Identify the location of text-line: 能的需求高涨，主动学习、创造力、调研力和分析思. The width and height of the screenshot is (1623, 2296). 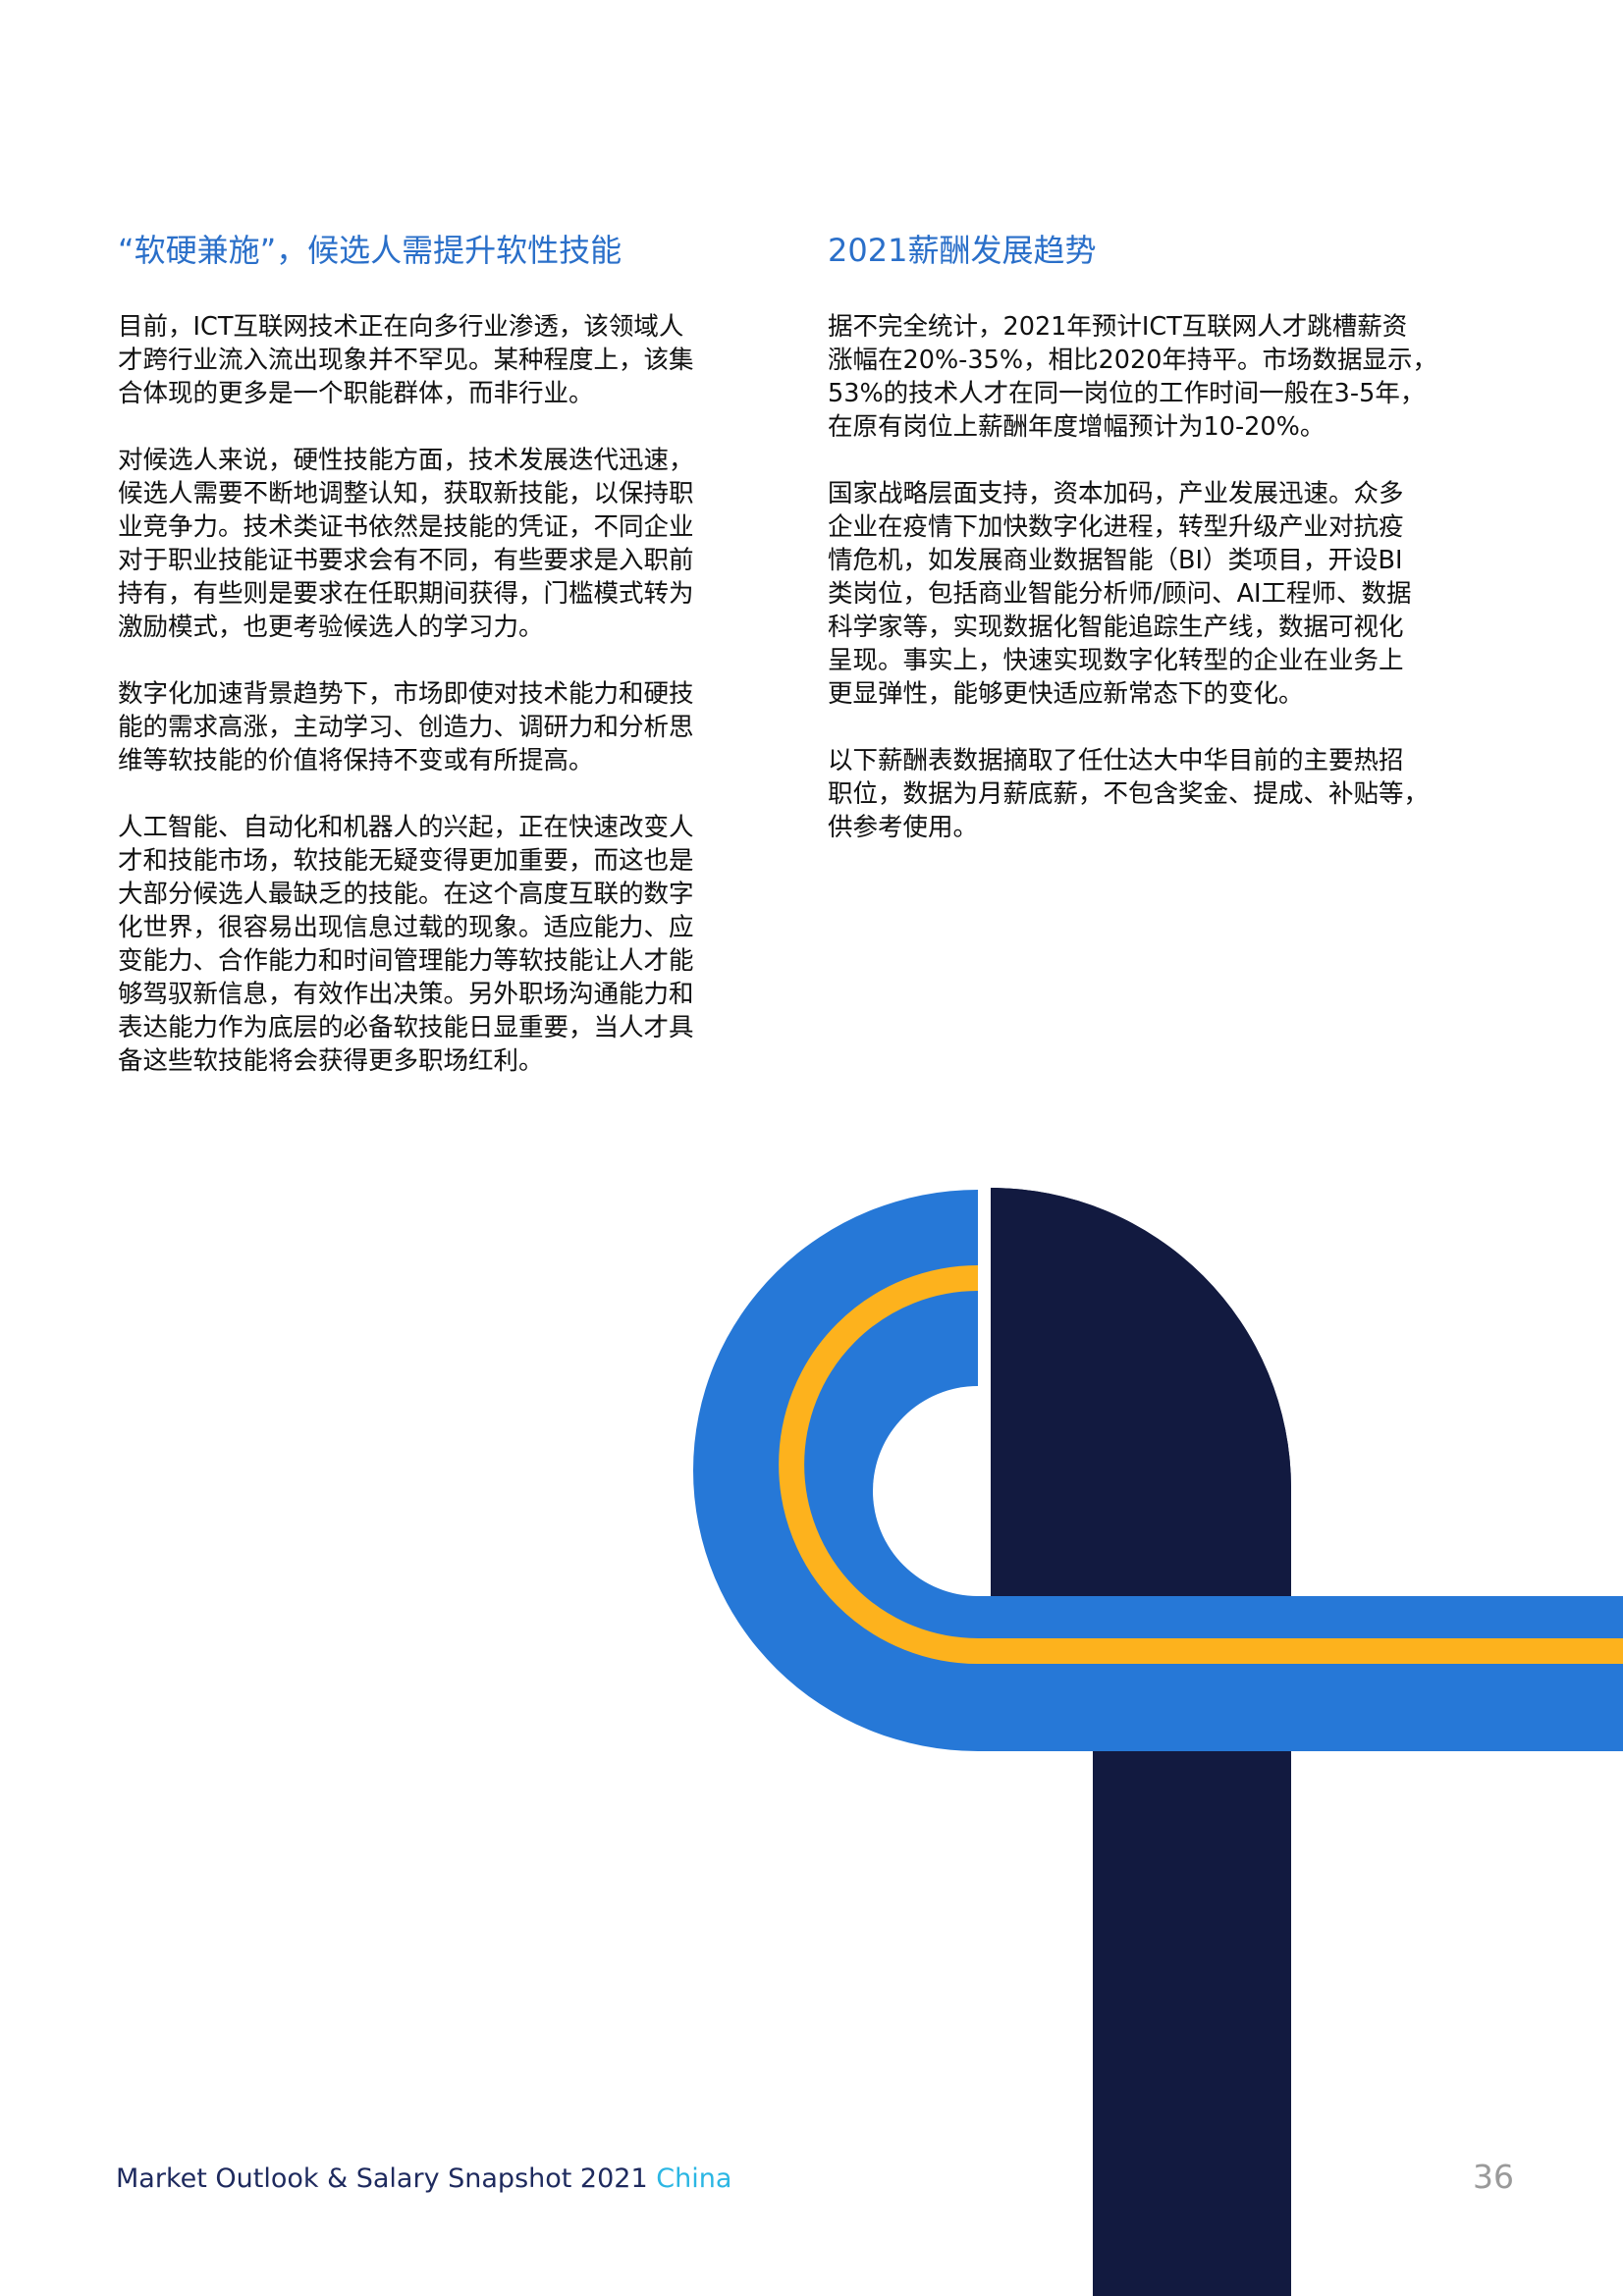
(406, 728).